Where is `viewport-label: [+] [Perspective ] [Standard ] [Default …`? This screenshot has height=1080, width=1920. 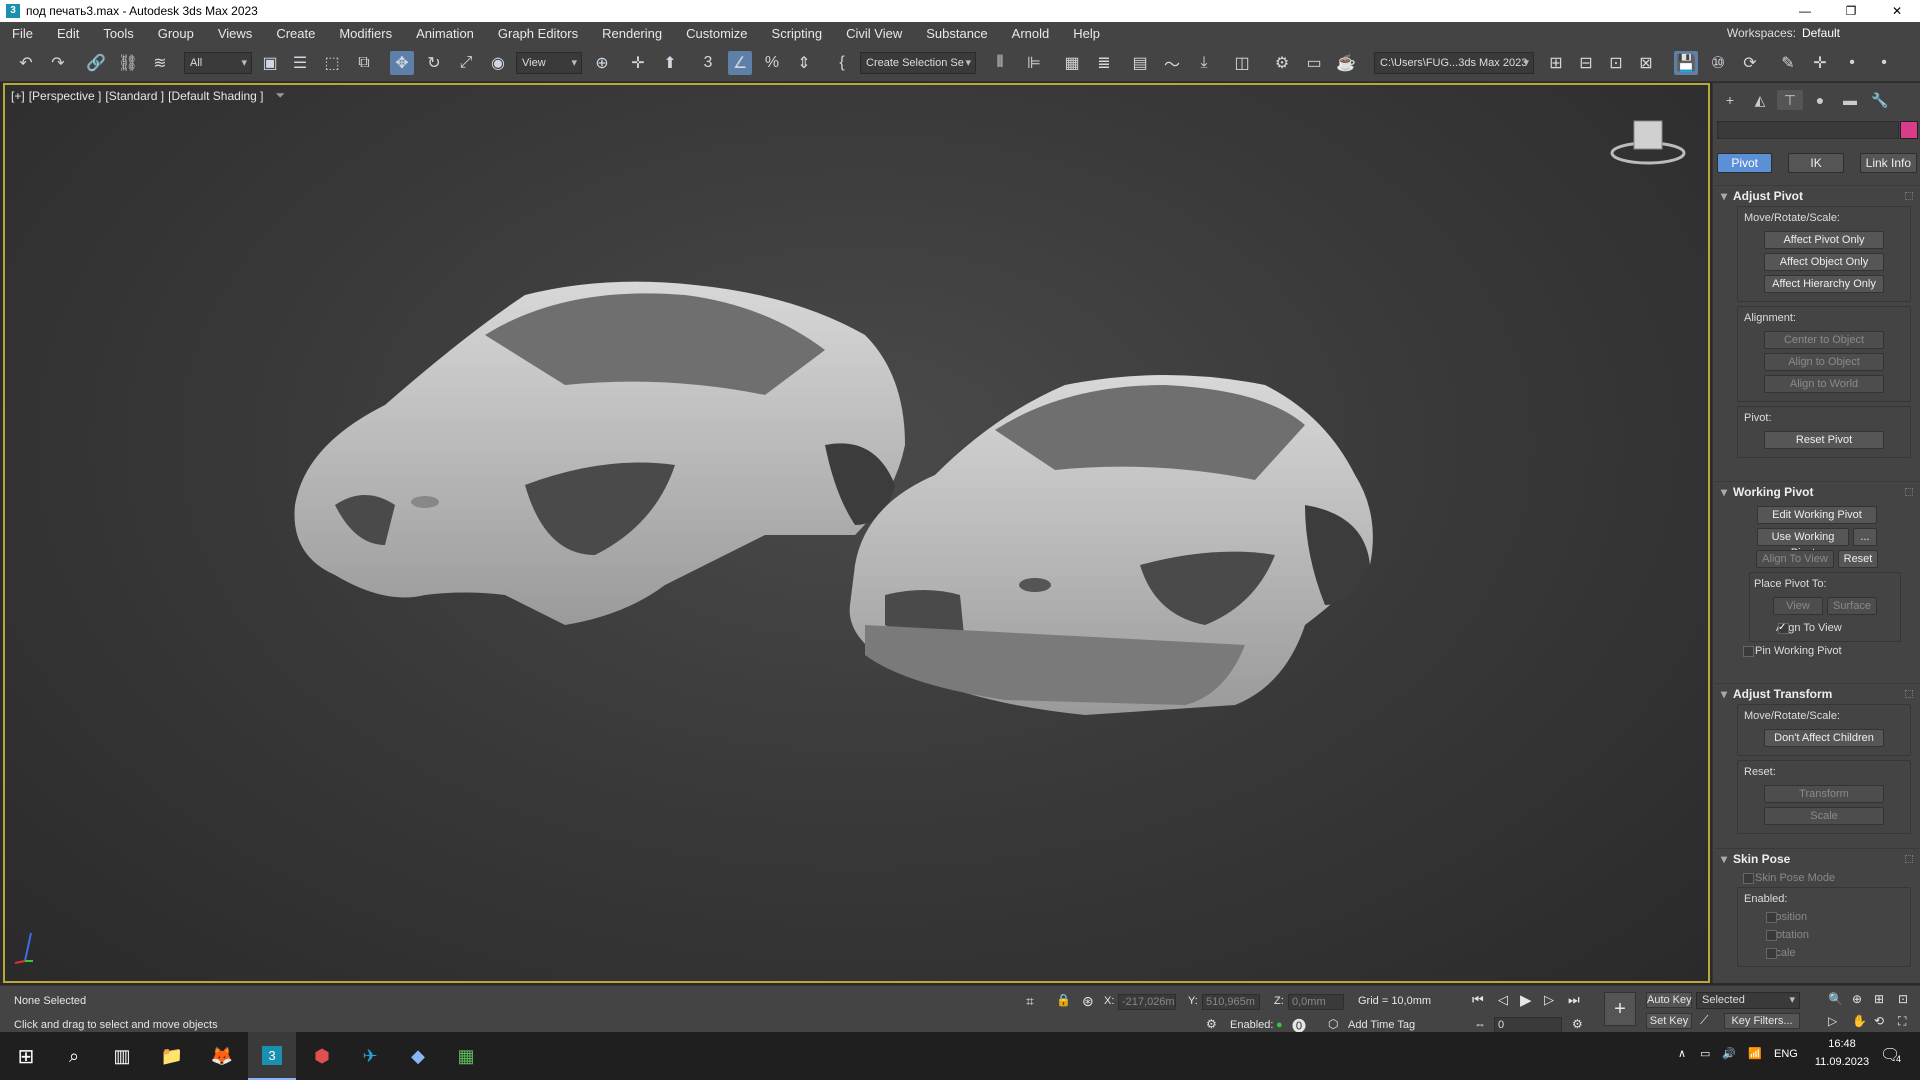 viewport-label: [+] [Perspective ] [Standard ] [Default … is located at coordinates (148, 95).